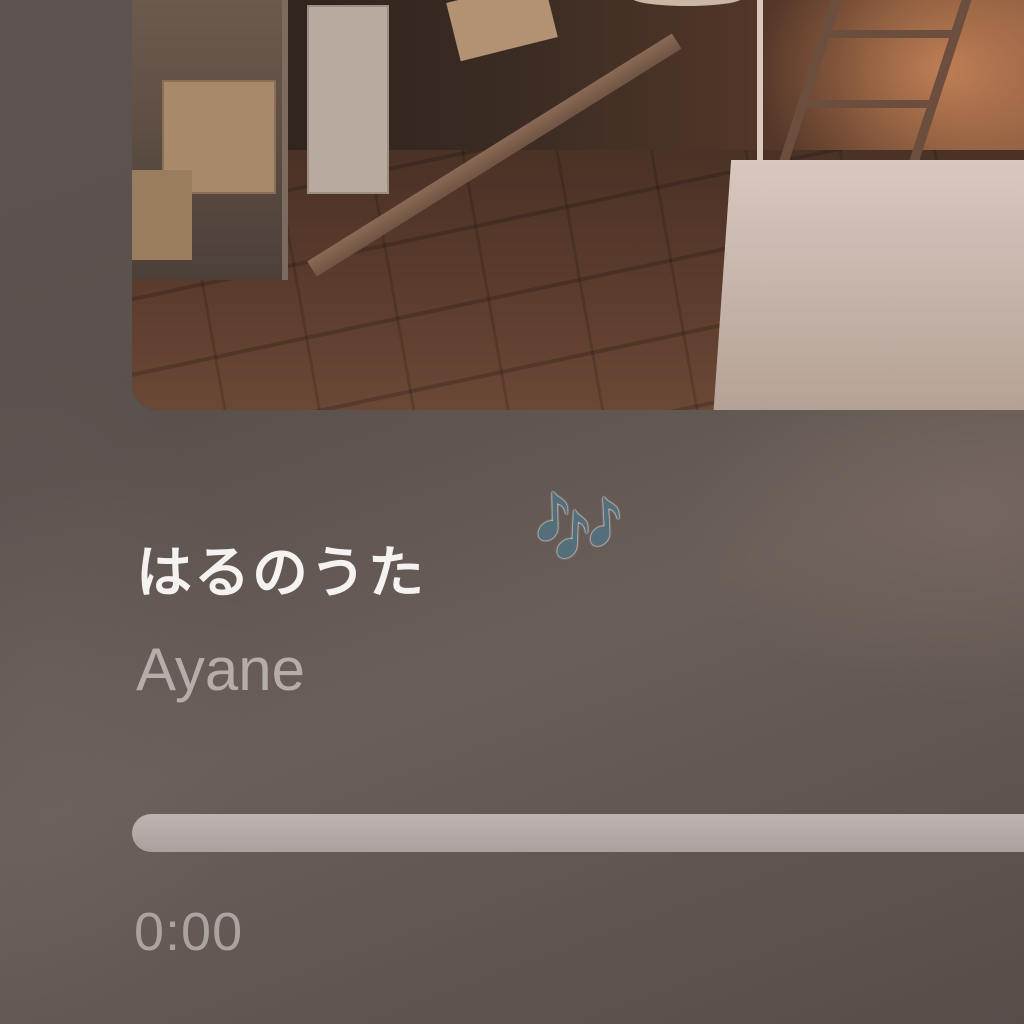  I want to click on music-notes-icon: 🎶, so click(579, 528).